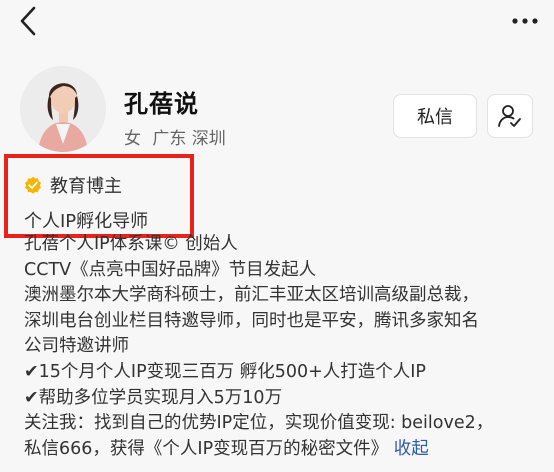 The width and height of the screenshot is (554, 472). Describe the element at coordinates (161, 104) in the screenshot. I see `profile-name: 孔蓓说` at that location.